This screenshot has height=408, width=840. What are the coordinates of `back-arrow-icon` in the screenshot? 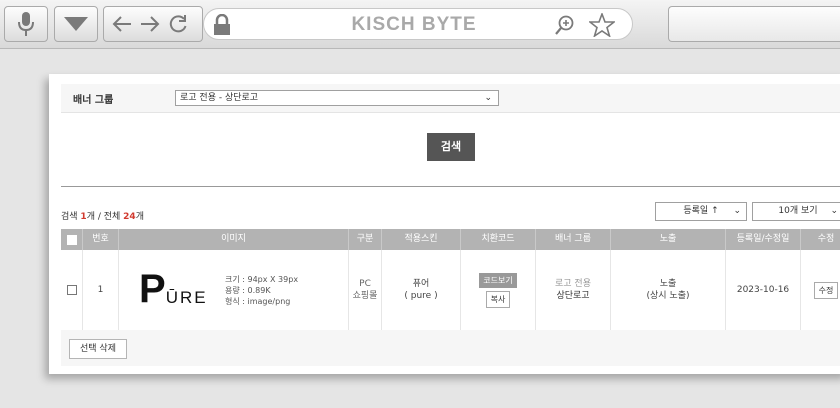 It's located at (122, 24).